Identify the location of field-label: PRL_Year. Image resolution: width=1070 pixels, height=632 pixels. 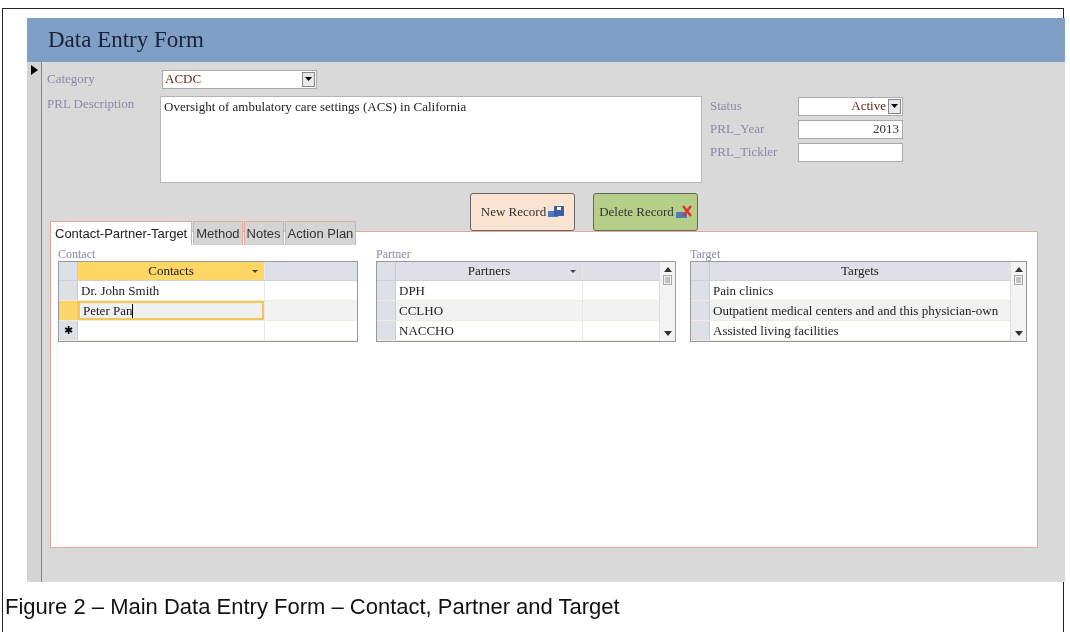
(738, 129).